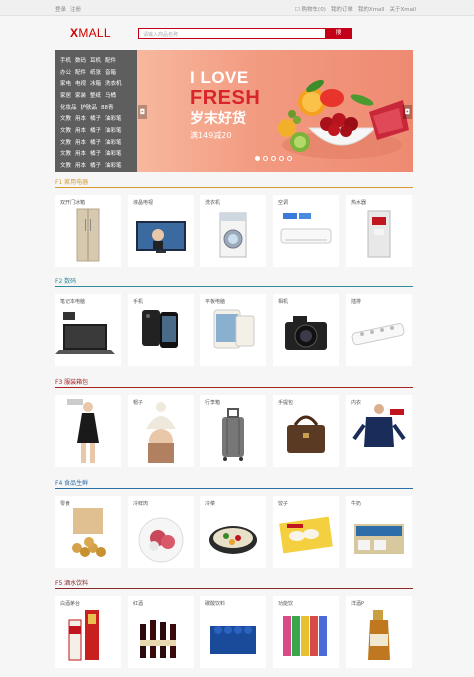 The image size is (474, 677). What do you see at coordinates (80, 95) in the screenshot?
I see `category-link: 家装` at bounding box center [80, 95].